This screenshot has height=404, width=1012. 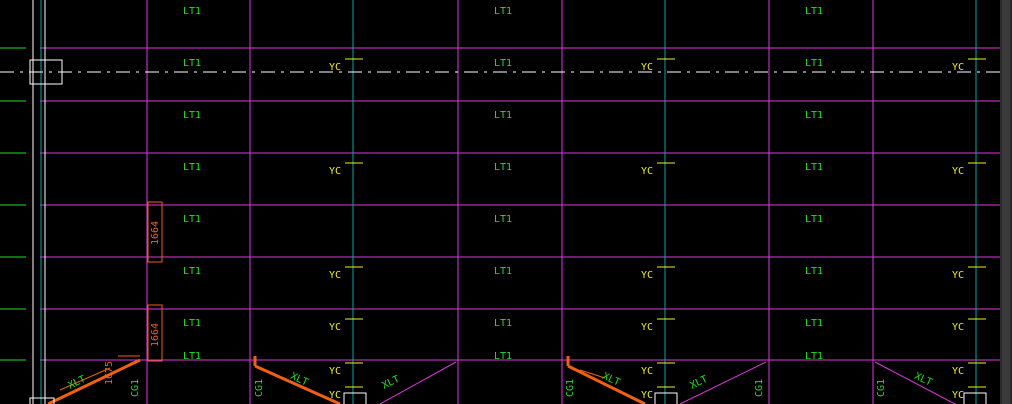 What do you see at coordinates (109, 373) in the screenshot?
I see `dimension-text: 1675` at bounding box center [109, 373].